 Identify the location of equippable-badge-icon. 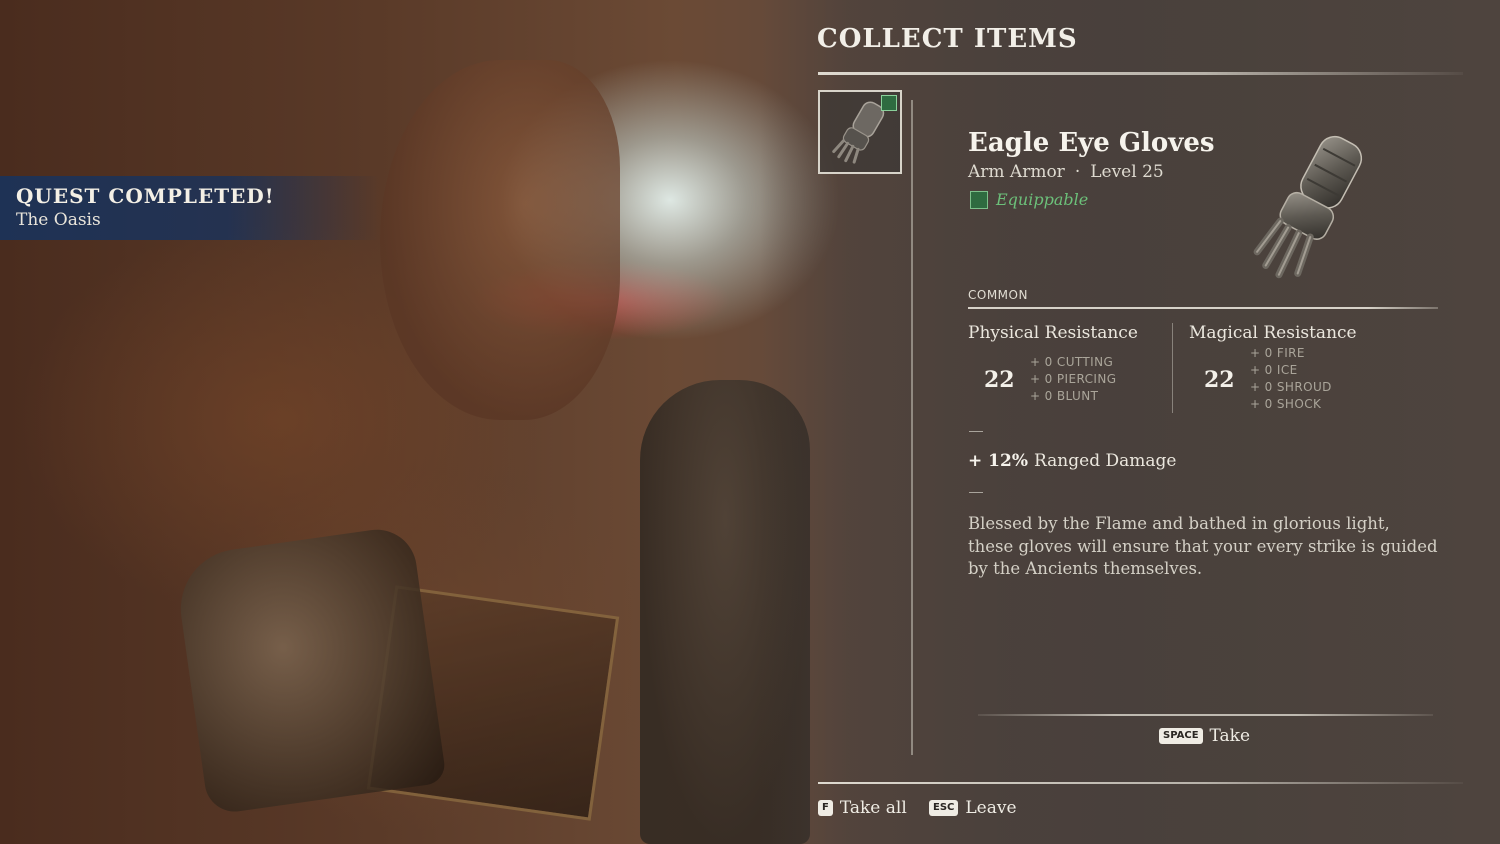
(889, 103).